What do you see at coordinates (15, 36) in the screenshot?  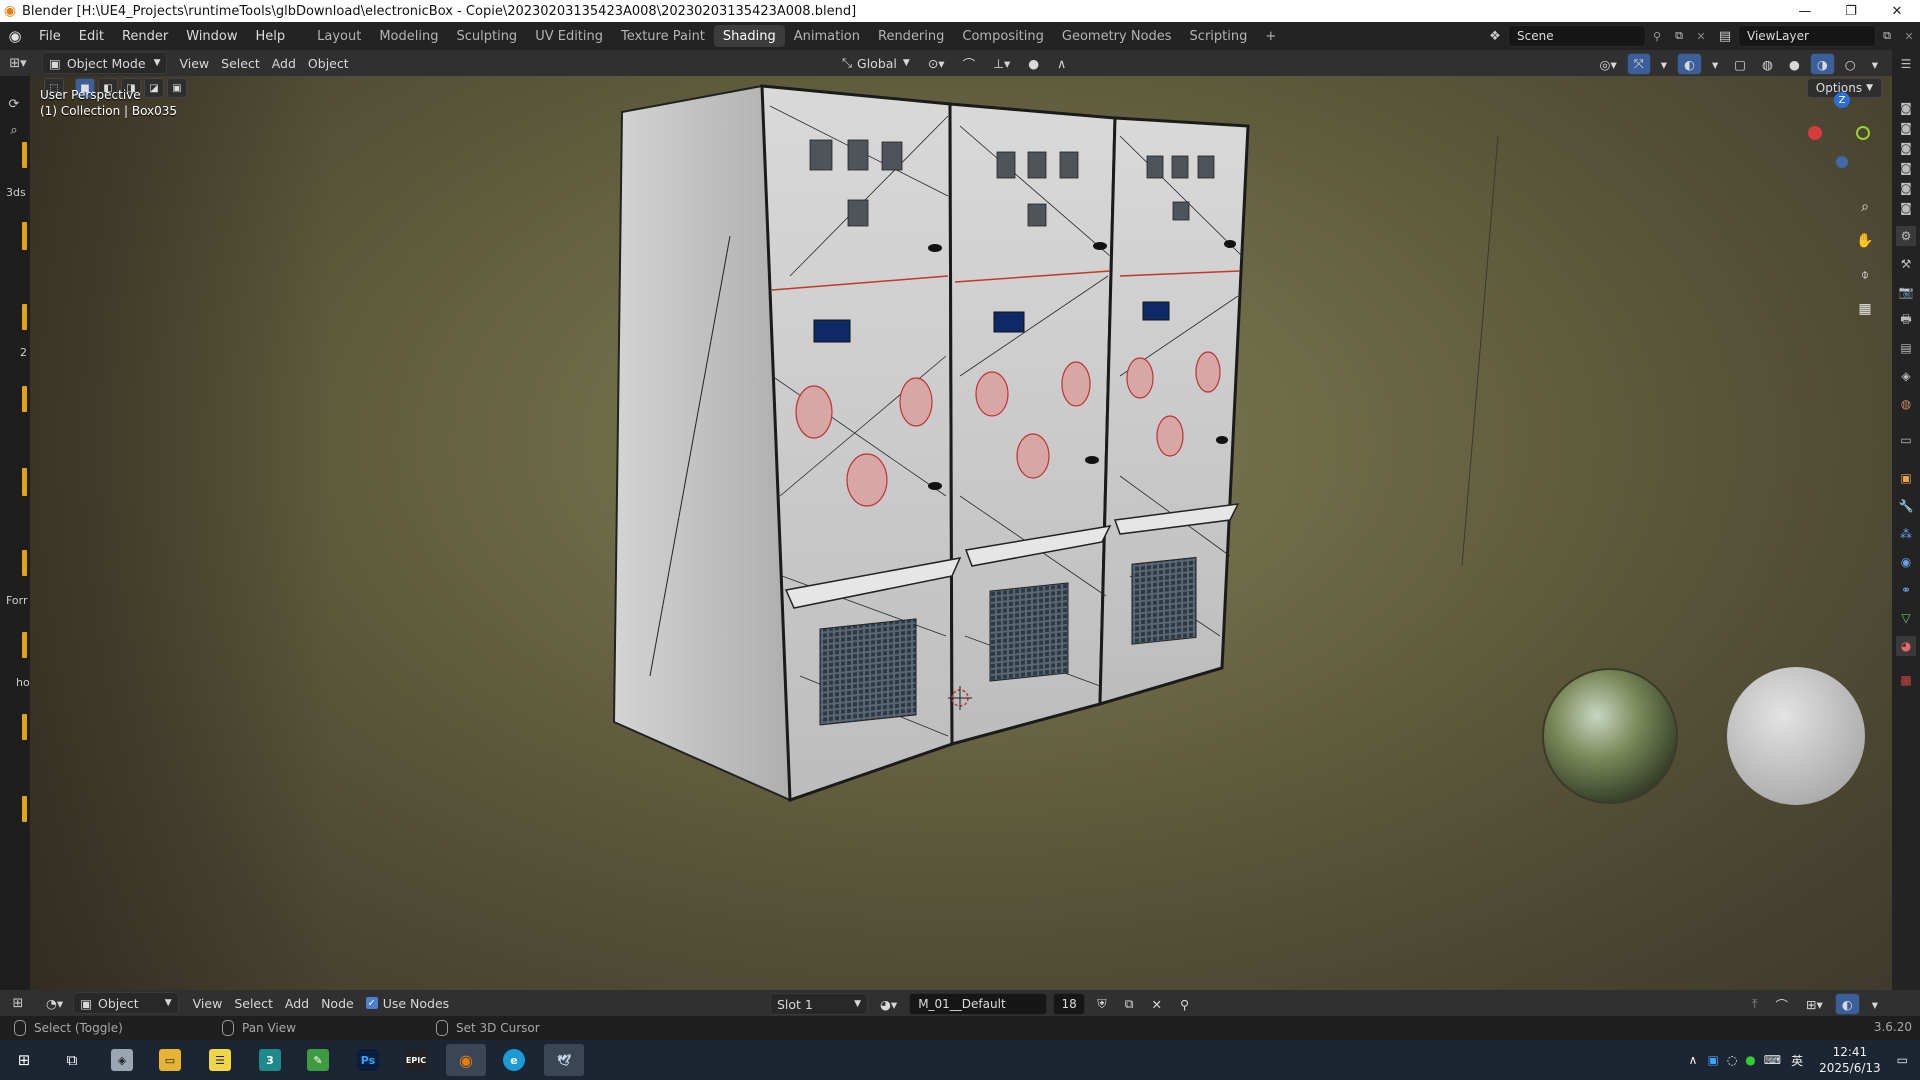 I see `blender-menu-icon: ◉` at bounding box center [15, 36].